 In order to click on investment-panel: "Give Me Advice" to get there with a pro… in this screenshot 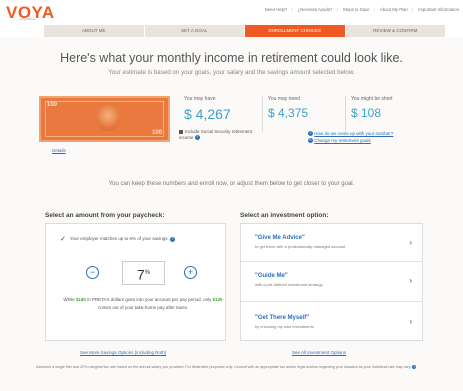, I will do `click(331, 282)`.